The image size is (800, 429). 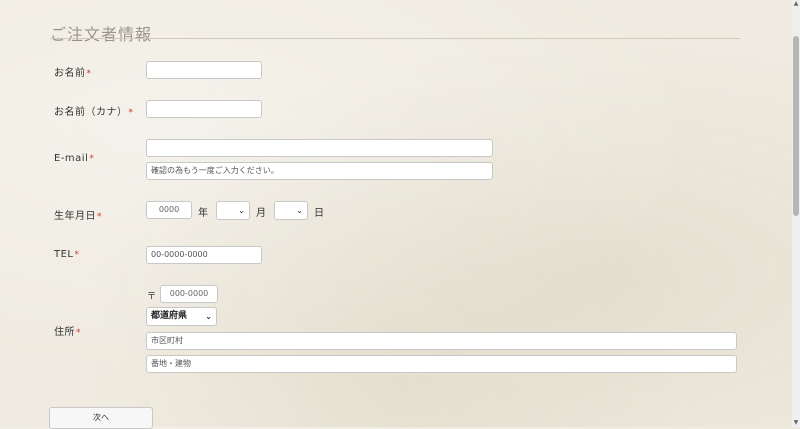 What do you see at coordinates (441, 364) in the screenshot?
I see `street-input: 番地・建物` at bounding box center [441, 364].